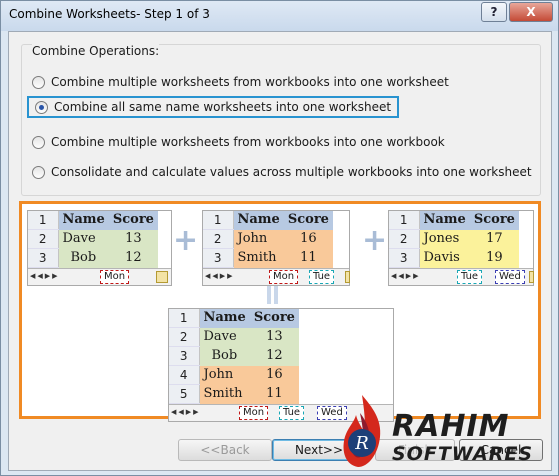  I want to click on sheet-tab-bar: ◀◀▶▶ Mon, so click(99, 276).